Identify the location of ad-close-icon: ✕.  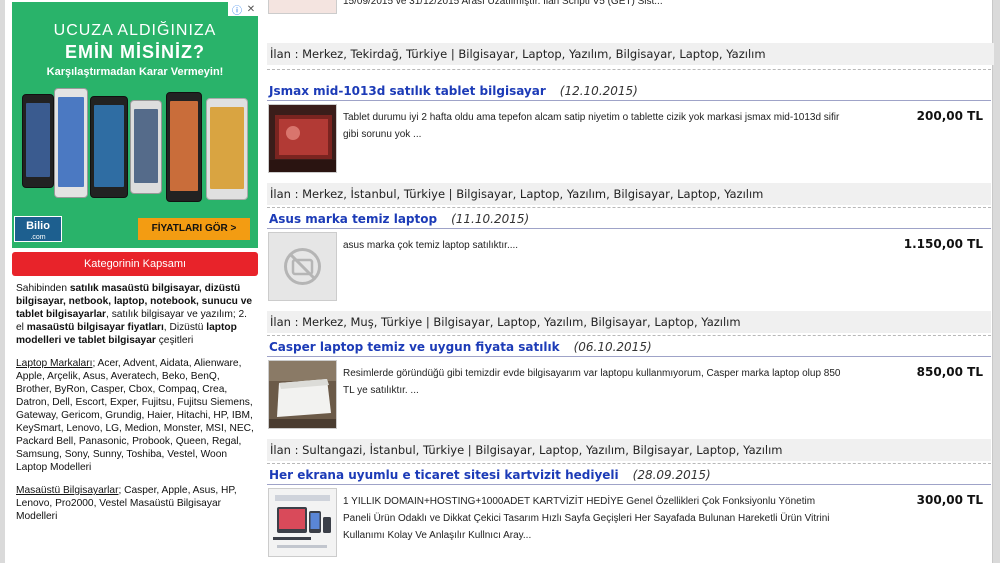
(251, 9).